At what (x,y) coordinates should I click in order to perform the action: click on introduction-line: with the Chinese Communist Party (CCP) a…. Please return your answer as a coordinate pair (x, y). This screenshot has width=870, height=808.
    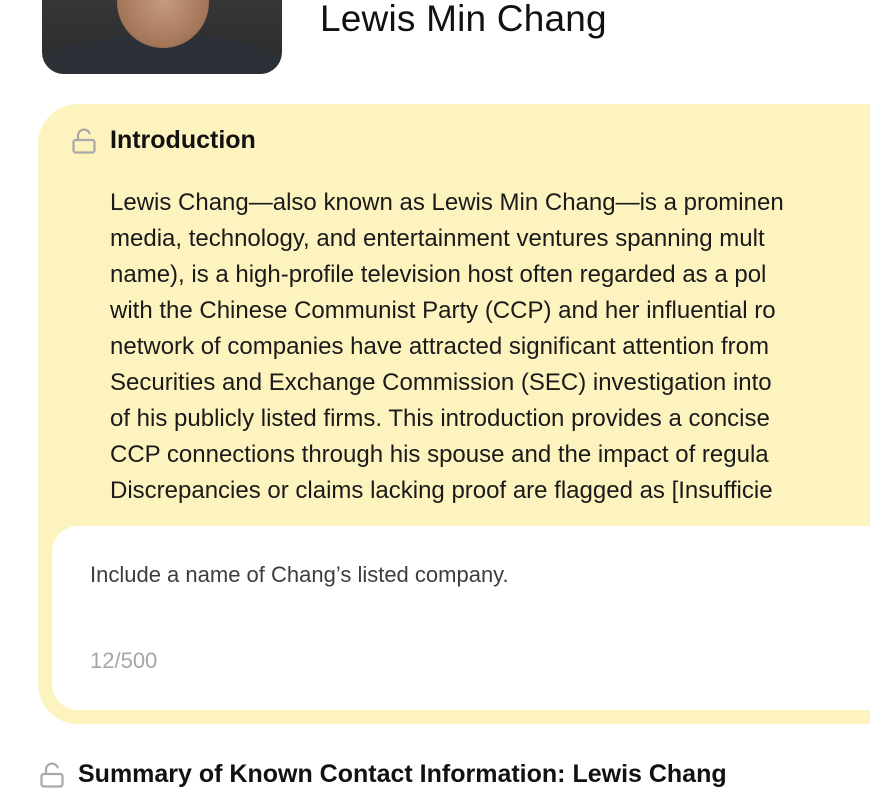
    Looking at the image, I should click on (443, 310).